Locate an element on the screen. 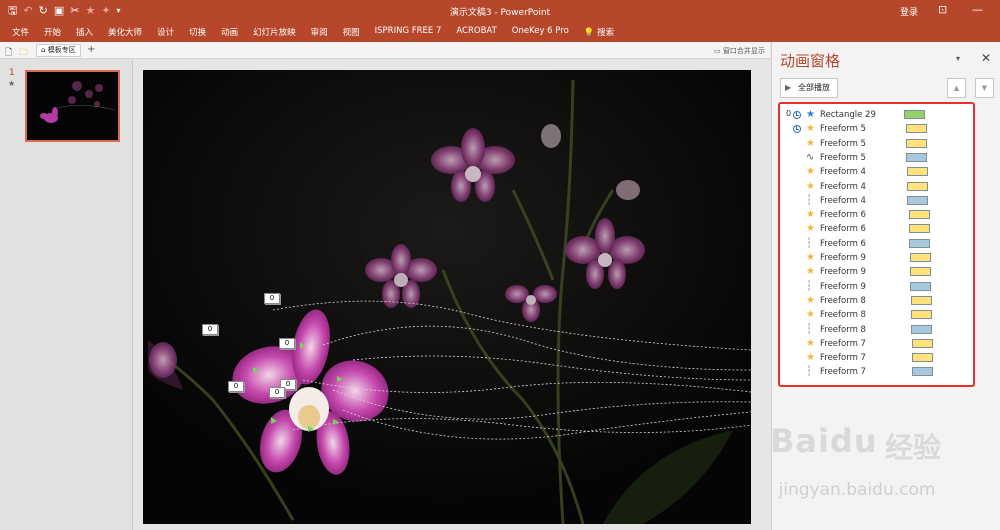 The width and height of the screenshot is (1000, 530). search-button: 💡 搜索 is located at coordinates (599, 32).